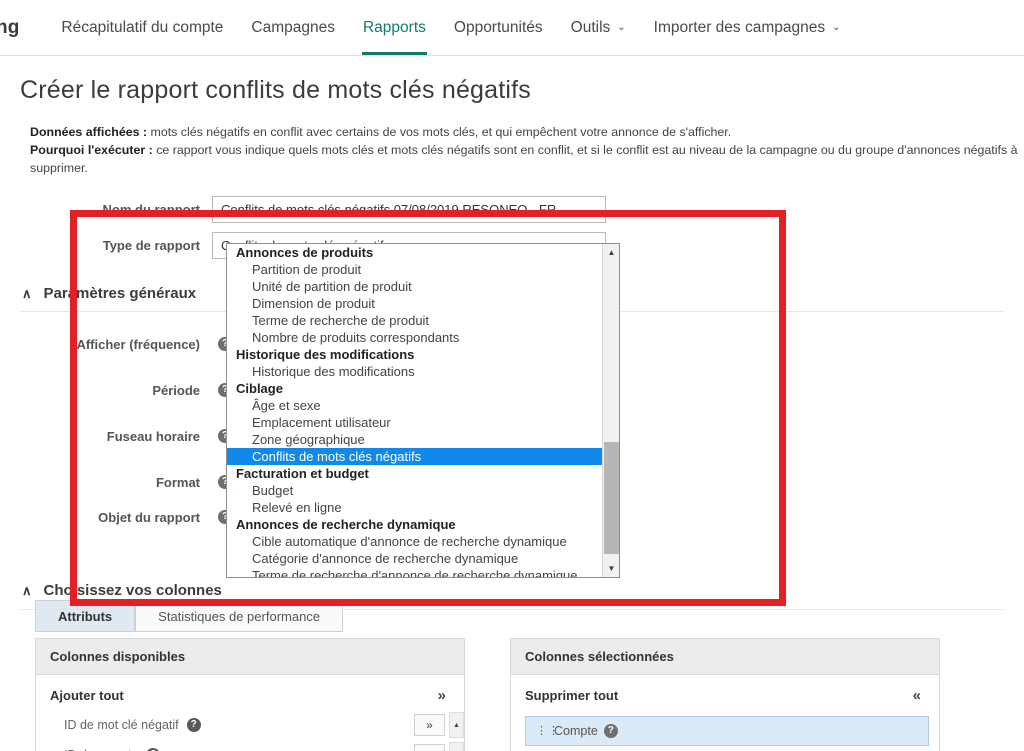  Describe the element at coordinates (414, 371) in the screenshot. I see `dropdown-option: Historique des modifications` at that location.